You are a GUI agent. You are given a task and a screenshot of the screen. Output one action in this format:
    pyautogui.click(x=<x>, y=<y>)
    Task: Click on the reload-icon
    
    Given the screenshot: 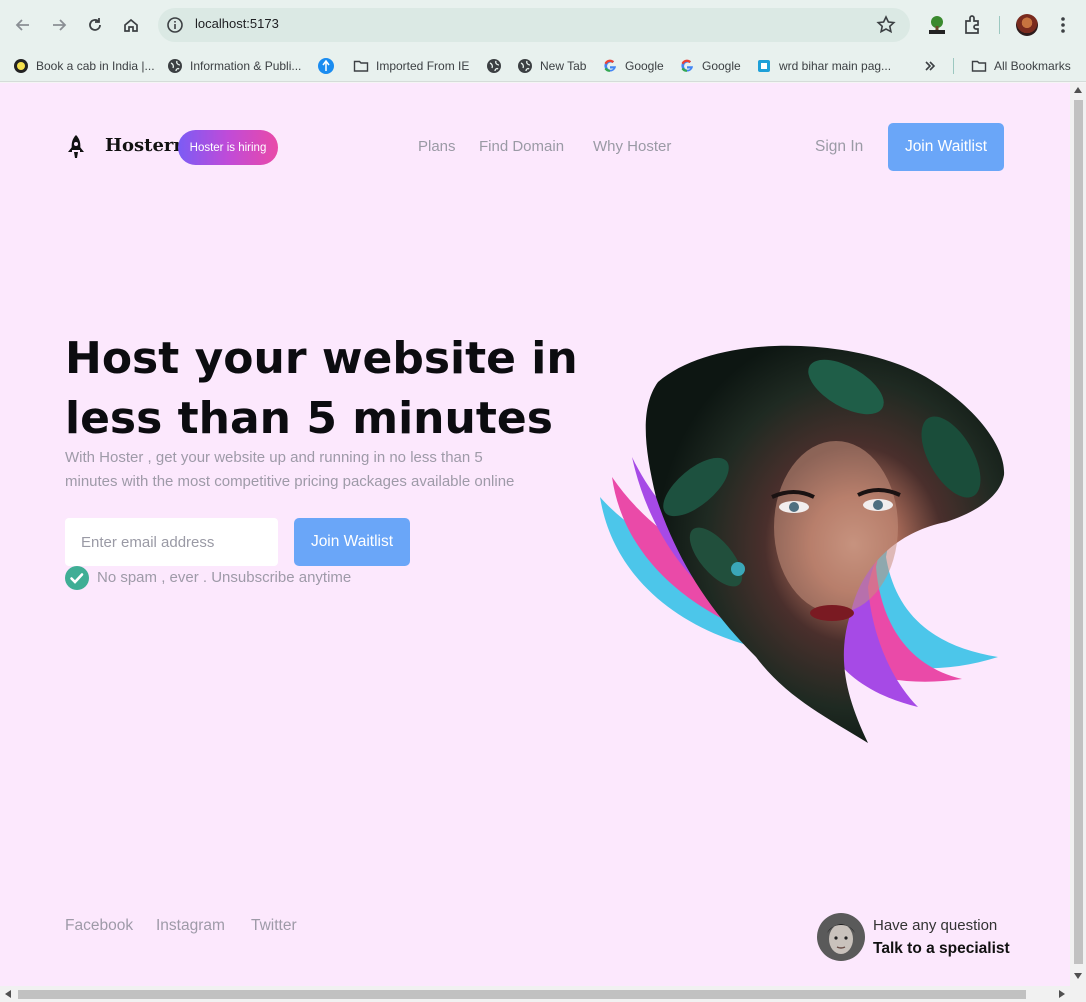 What is the action you would take?
    pyautogui.click(x=95, y=25)
    